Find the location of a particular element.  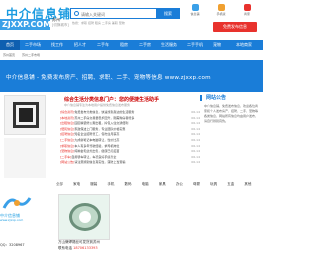

top-icon-label: 信息铺 is located at coordinates (195, 14).